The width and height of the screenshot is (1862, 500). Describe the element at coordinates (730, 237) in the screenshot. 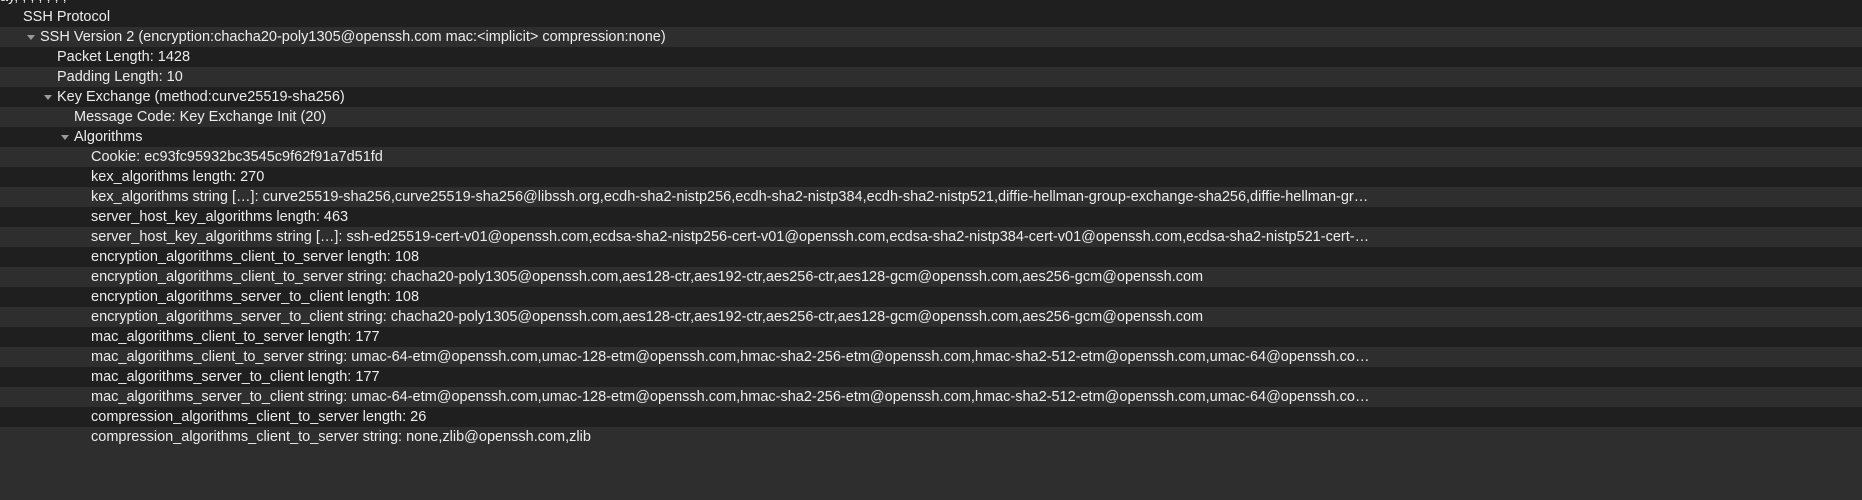

I see `tree-row-label: server_host_key_algorithms string […]` at that location.